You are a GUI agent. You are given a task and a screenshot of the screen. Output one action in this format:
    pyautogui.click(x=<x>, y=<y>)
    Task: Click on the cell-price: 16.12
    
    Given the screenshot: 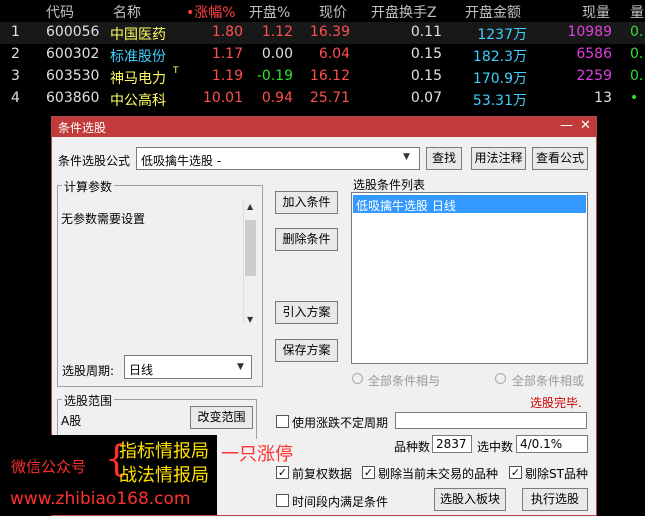 What is the action you would take?
    pyautogui.click(x=329, y=76)
    